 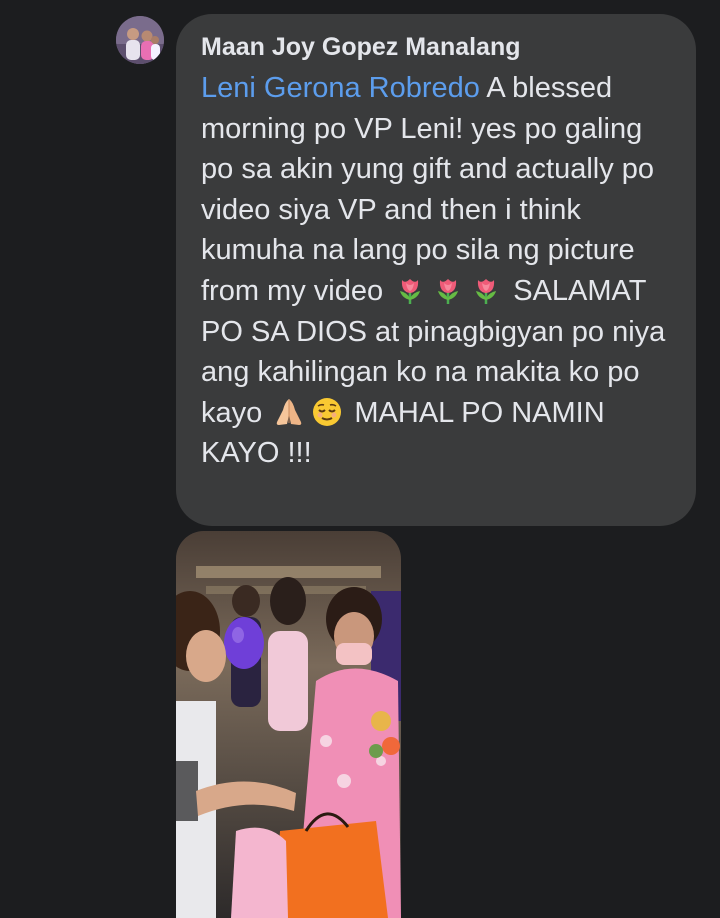 I want to click on attached-photo, so click(x=288, y=724).